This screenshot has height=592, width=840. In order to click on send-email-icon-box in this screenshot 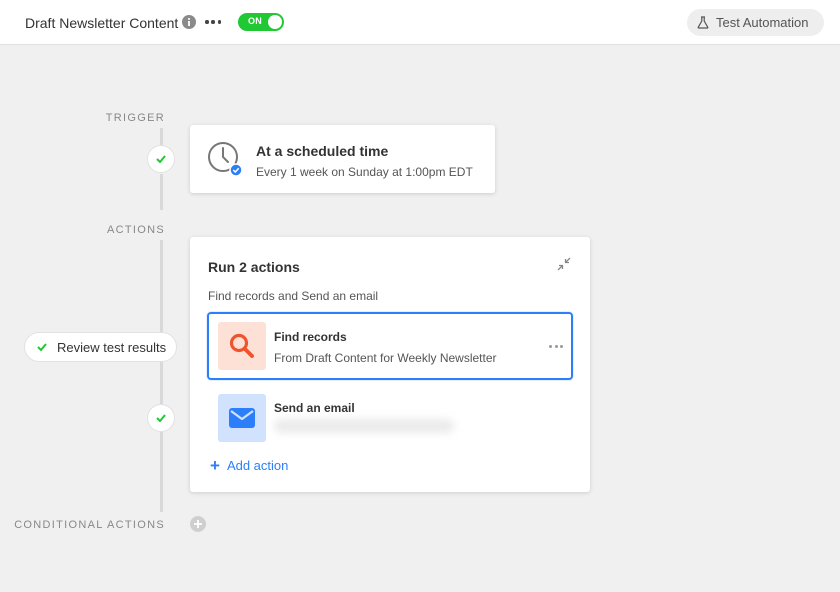, I will do `click(242, 418)`.